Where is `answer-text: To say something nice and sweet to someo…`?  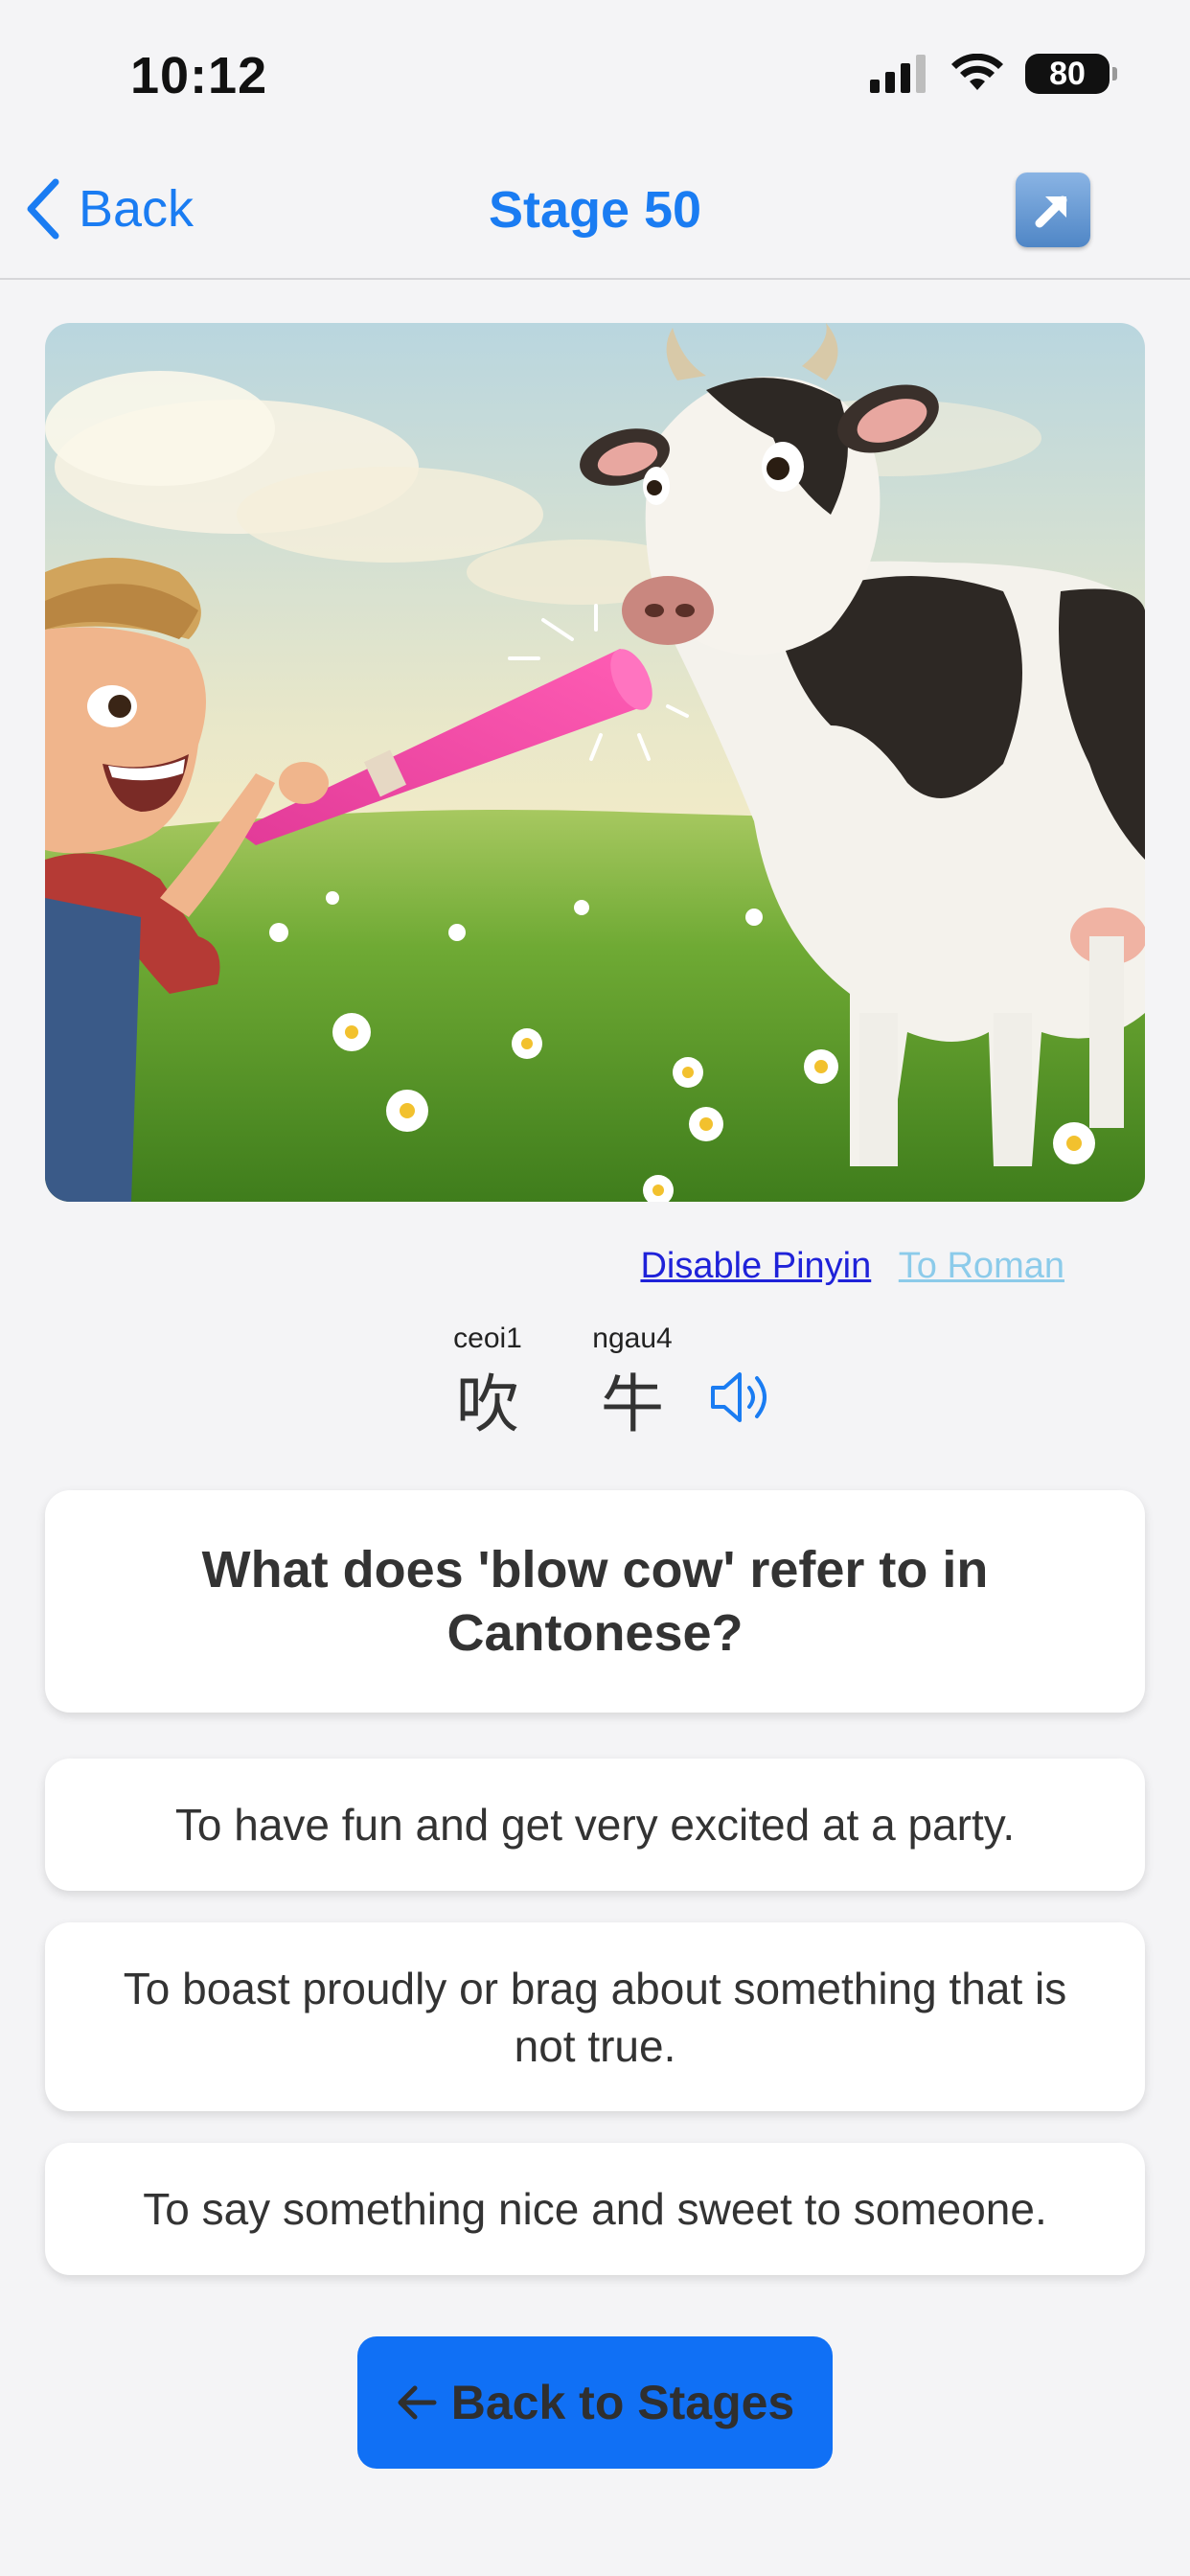
answer-text: To say something nice and sweet to someo… is located at coordinates (595, 2209).